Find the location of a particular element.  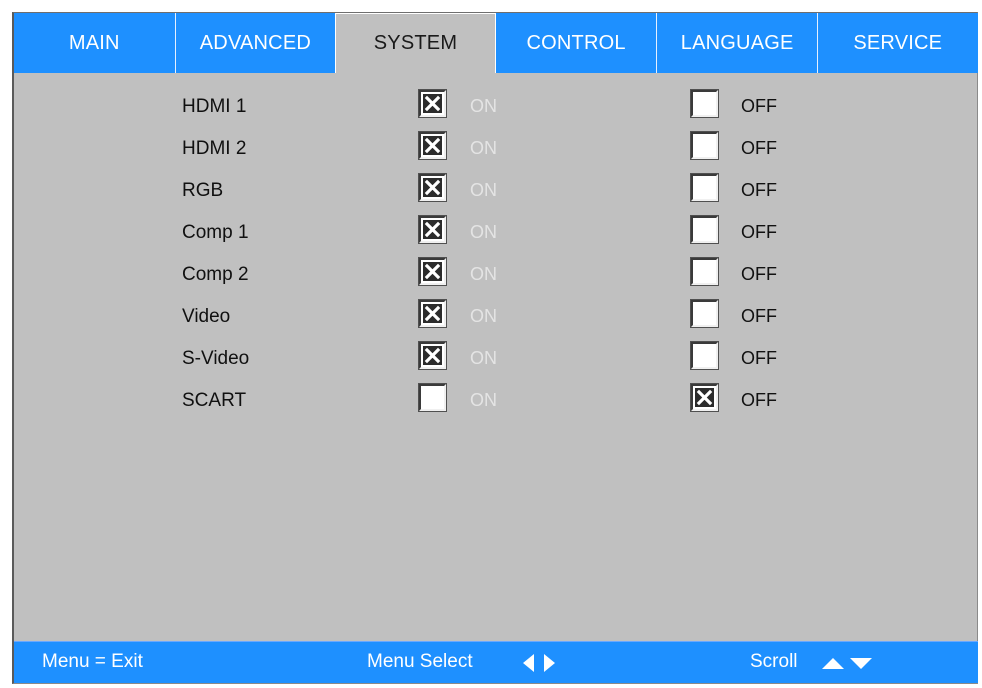

source-row: Comp 1 ON OFF is located at coordinates (496, 234).